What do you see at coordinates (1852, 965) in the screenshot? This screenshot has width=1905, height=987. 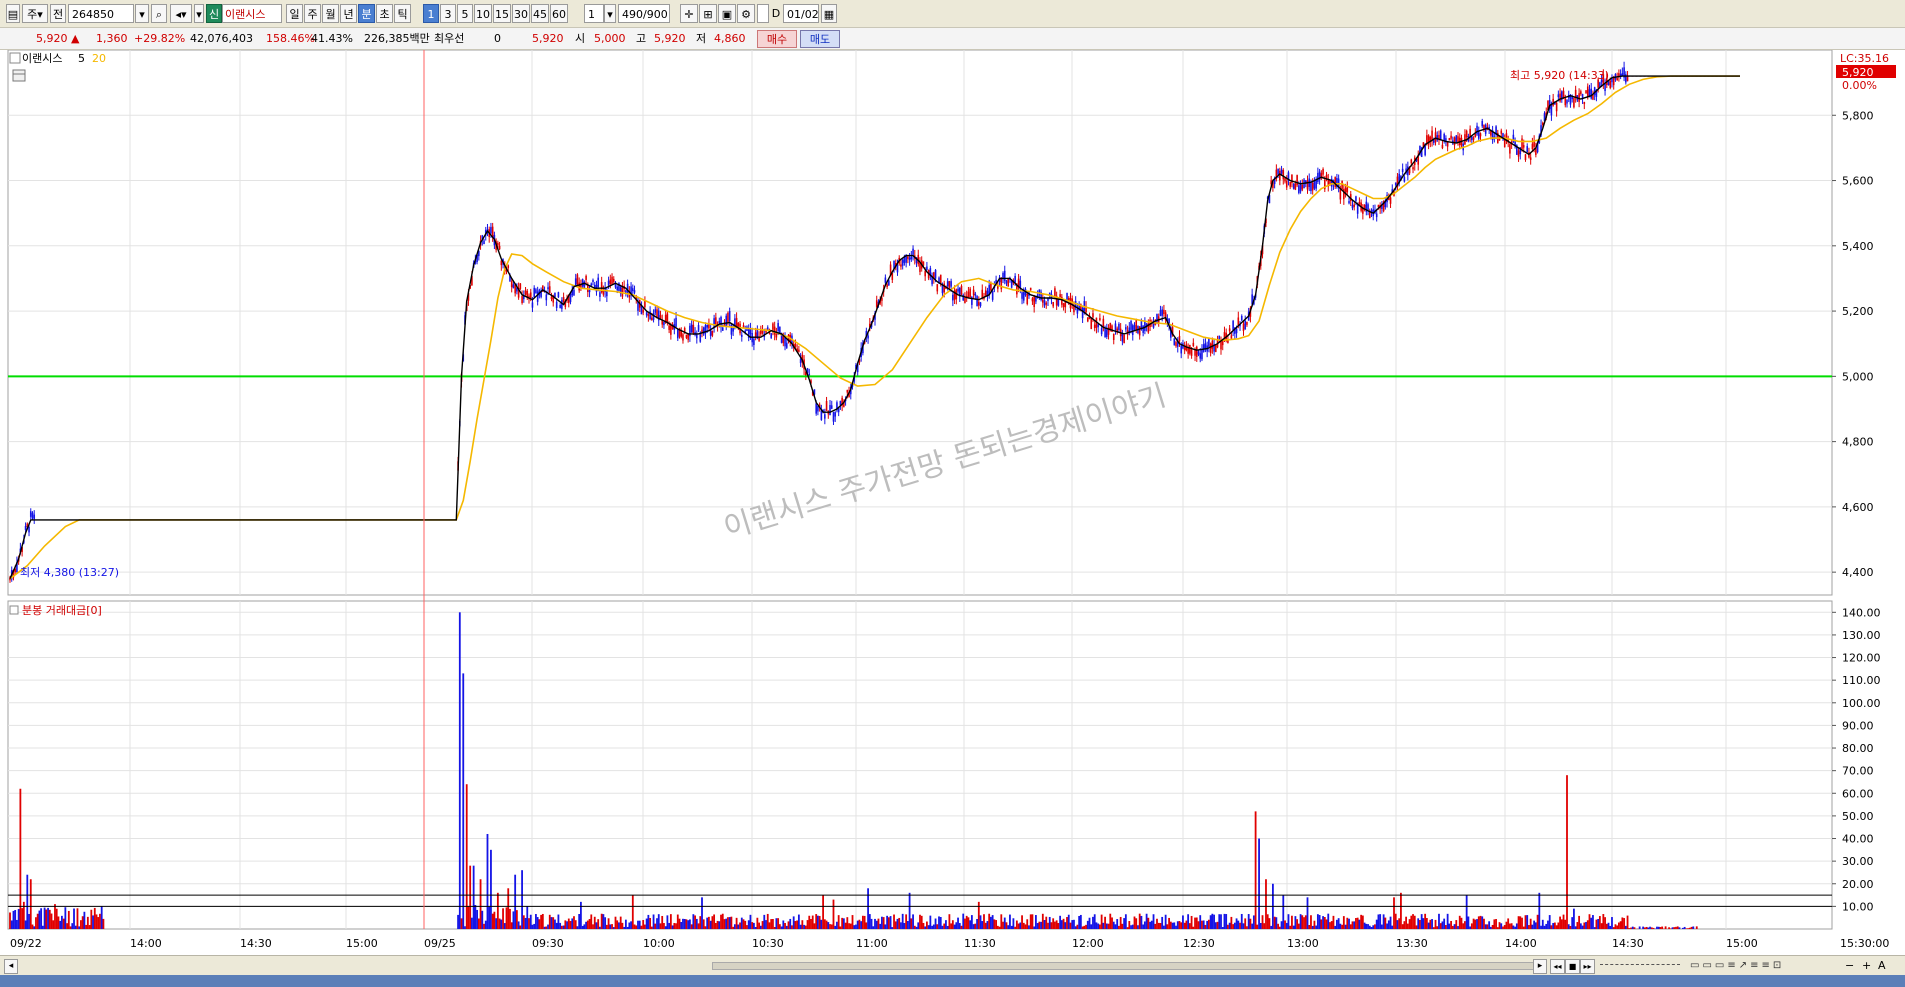 I see `zoom-out-icon: −` at bounding box center [1852, 965].